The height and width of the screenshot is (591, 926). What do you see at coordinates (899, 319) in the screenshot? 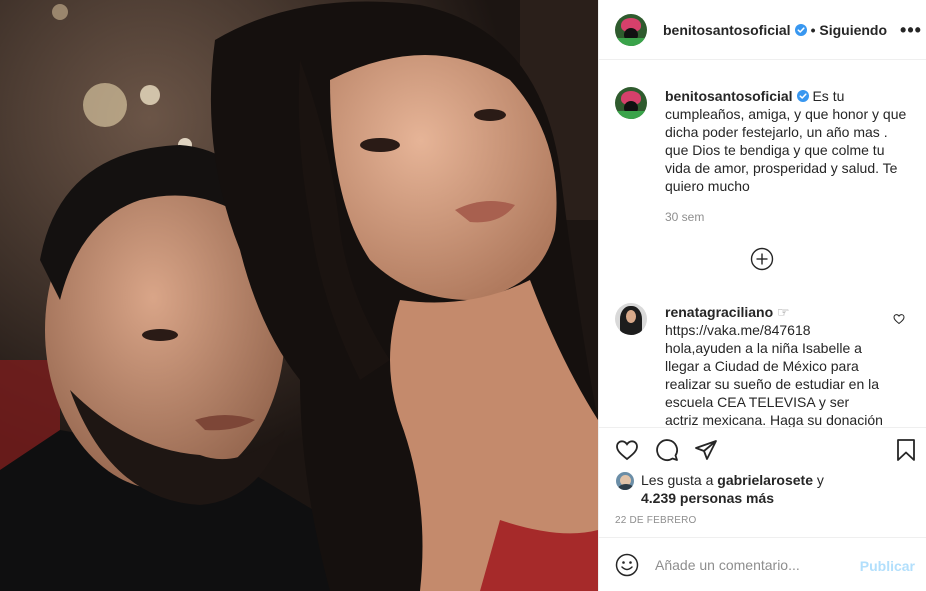
I see `comment-like-icon` at bounding box center [899, 319].